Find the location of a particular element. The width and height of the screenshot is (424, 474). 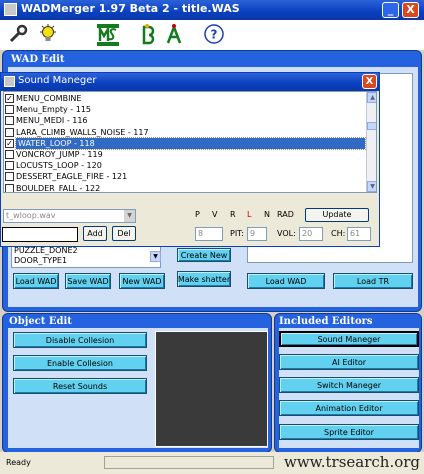

status-text: Ready is located at coordinates (18, 462).